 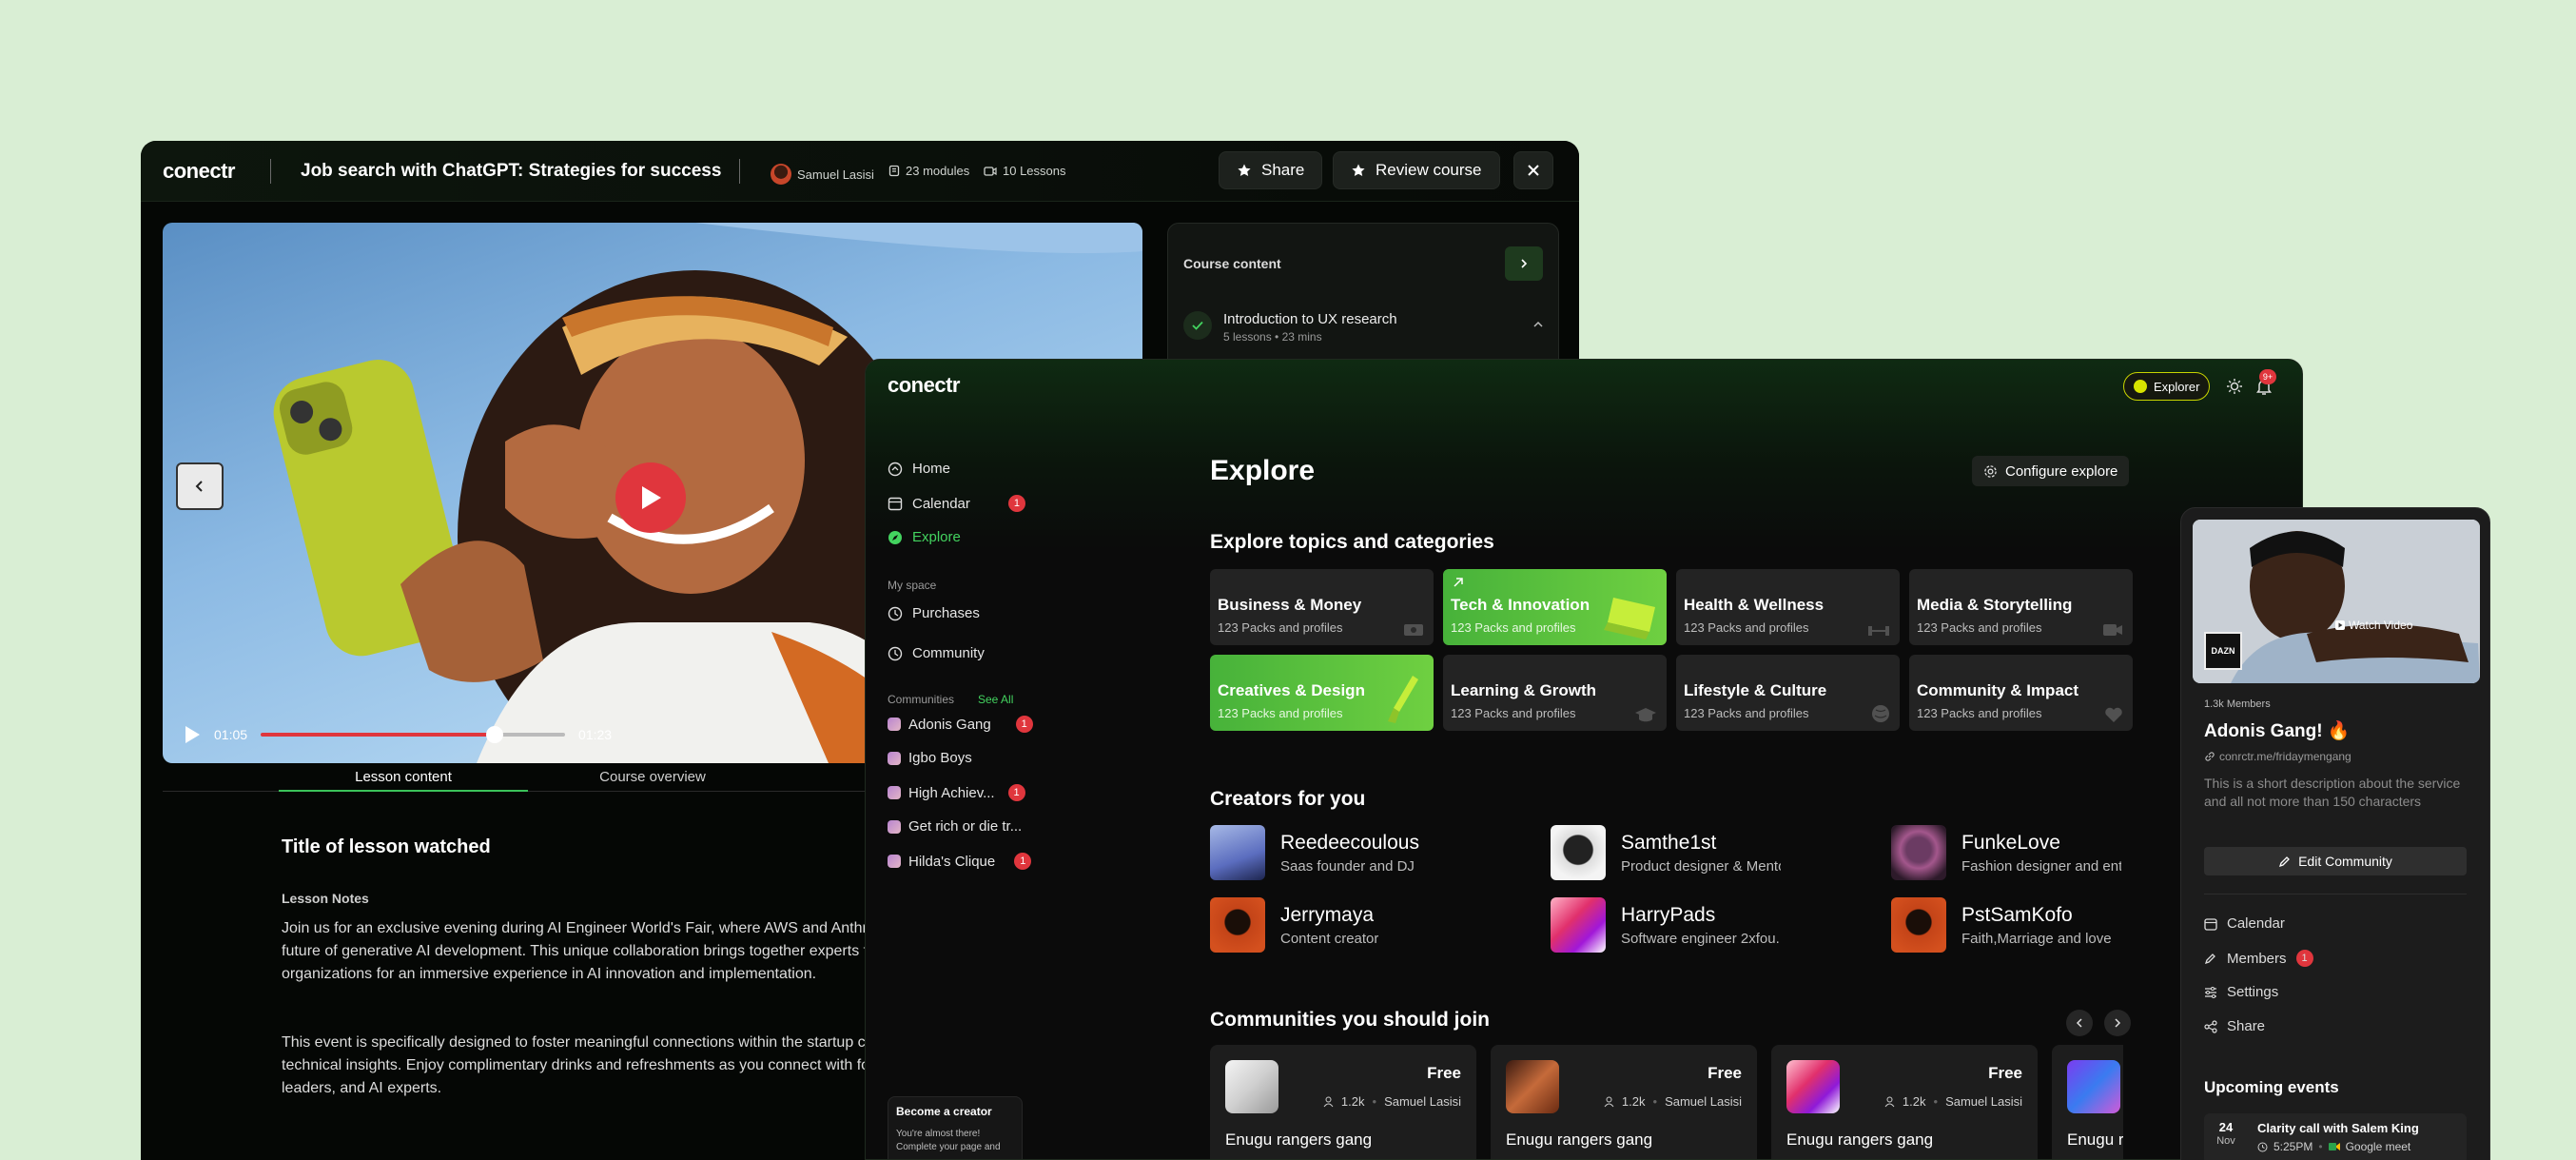 I want to click on panel-item-calendar: Calendar, so click(x=2245, y=923).